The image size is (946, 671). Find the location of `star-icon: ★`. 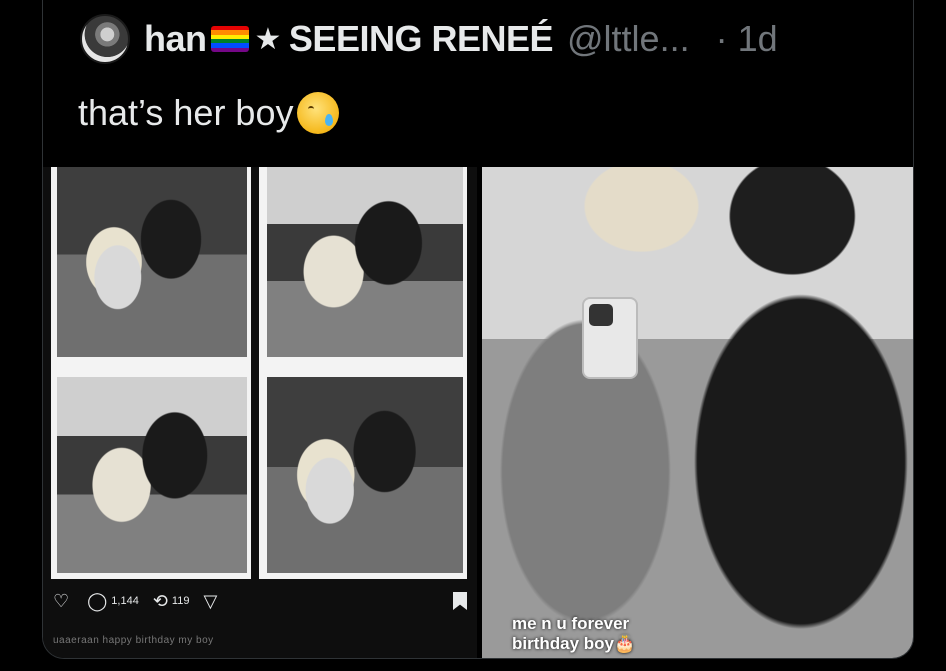

star-icon: ★ is located at coordinates (268, 39).